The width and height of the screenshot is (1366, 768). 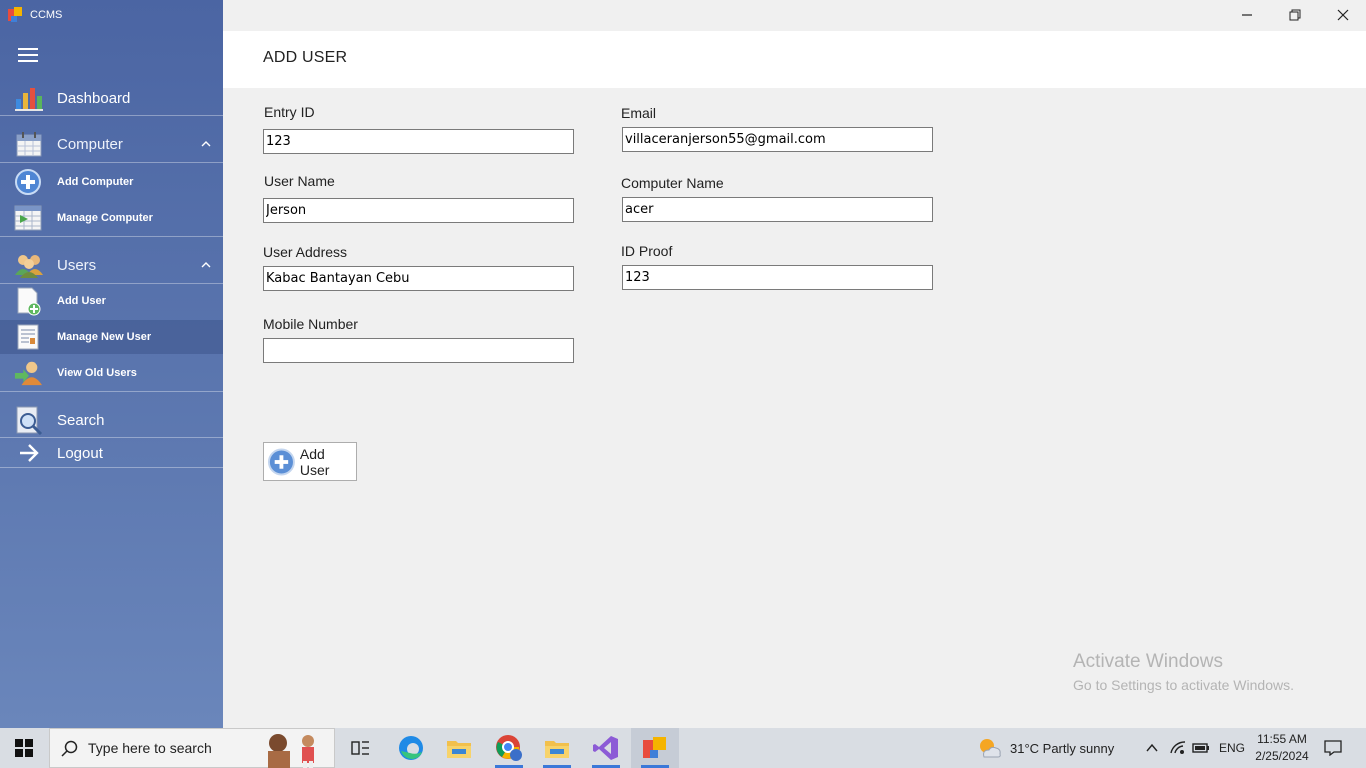 I want to click on restore-icon, so click(x=1295, y=15).